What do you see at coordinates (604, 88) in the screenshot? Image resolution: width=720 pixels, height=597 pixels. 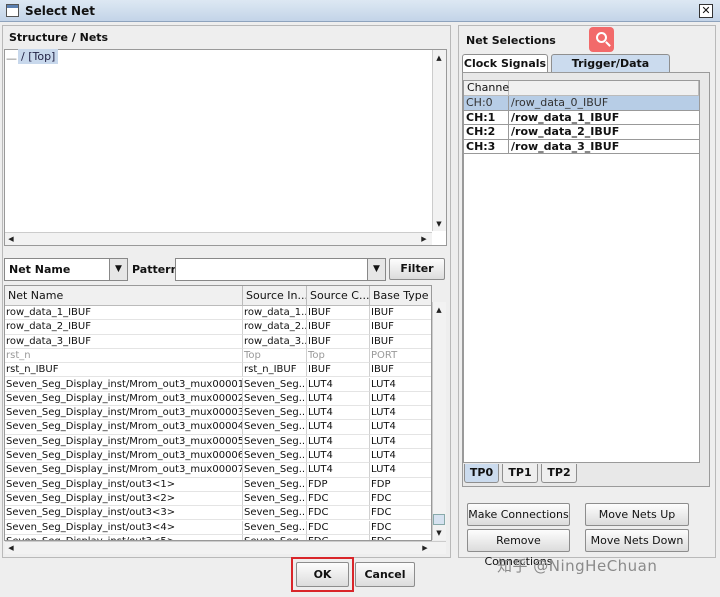 I see `column-header-net` at bounding box center [604, 88].